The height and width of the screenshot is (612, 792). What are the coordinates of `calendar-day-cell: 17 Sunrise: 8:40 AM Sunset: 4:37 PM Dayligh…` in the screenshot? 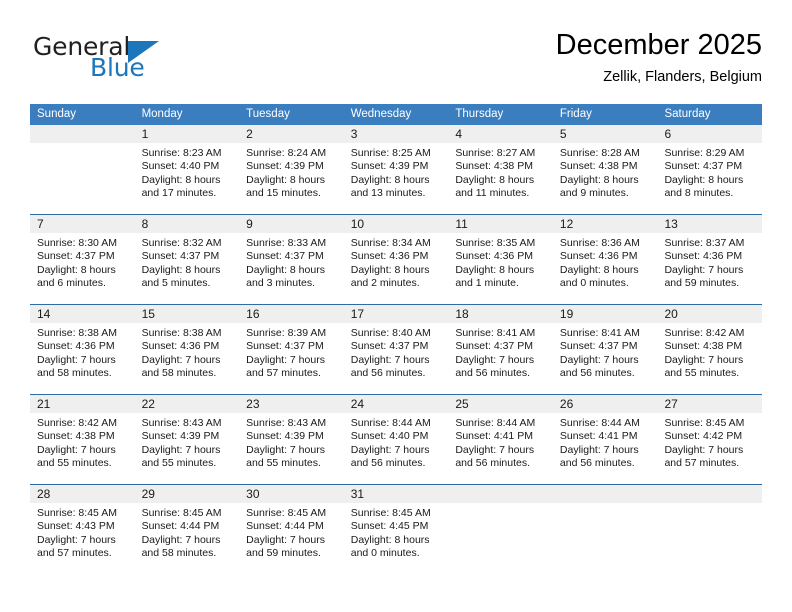 It's located at (396, 349).